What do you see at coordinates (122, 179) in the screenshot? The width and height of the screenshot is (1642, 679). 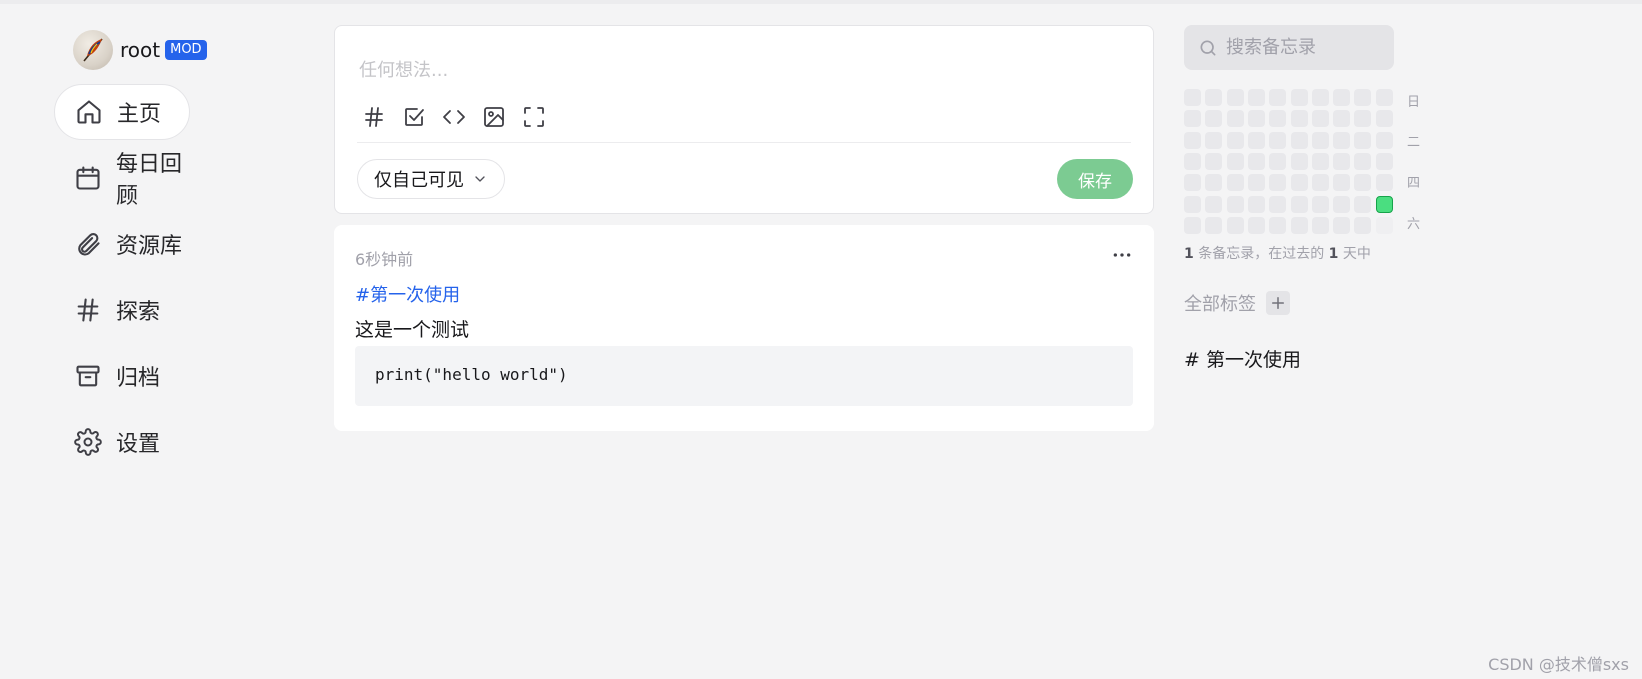 I see `nav-item-daily-review: 每日回顾` at bounding box center [122, 179].